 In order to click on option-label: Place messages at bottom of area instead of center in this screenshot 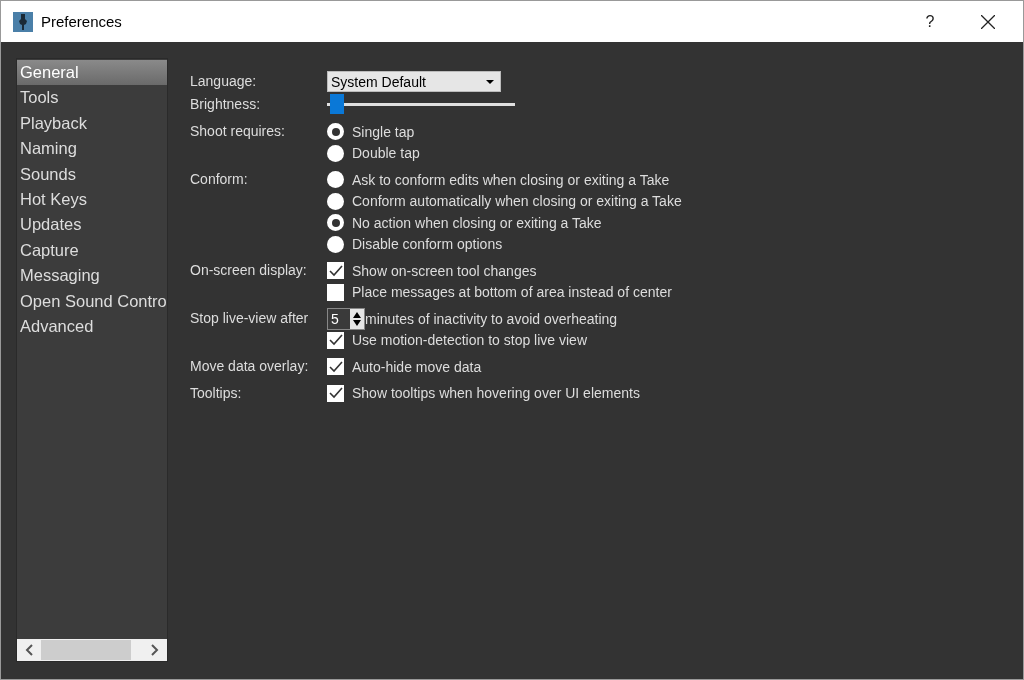, I will do `click(512, 292)`.